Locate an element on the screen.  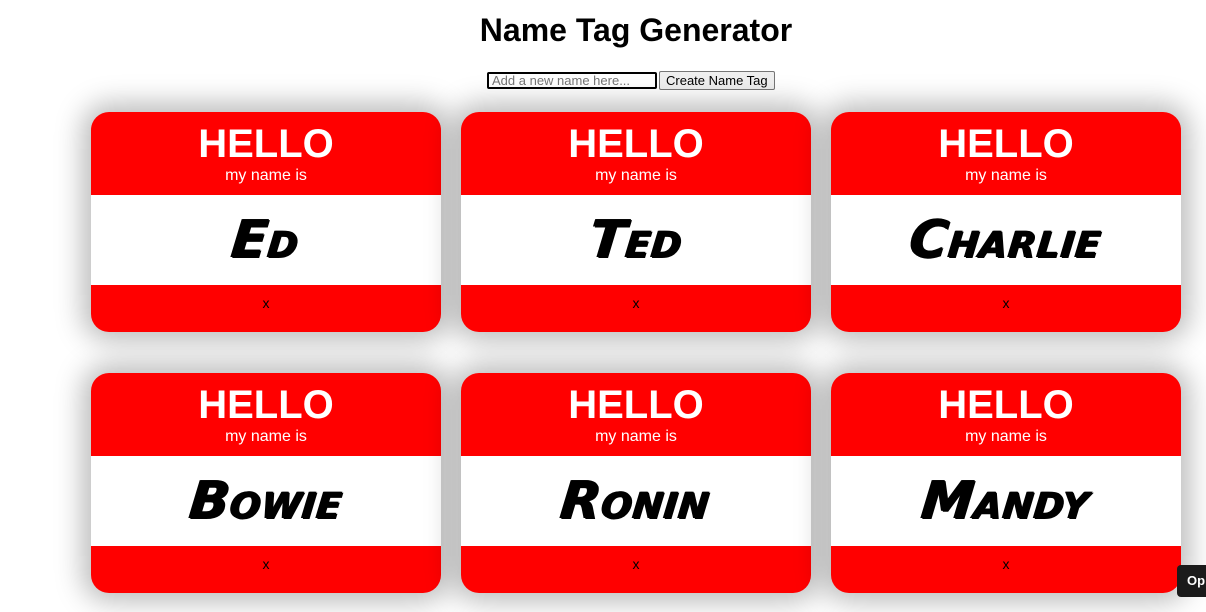
tag-name: Ronin is located at coordinates (636, 501).